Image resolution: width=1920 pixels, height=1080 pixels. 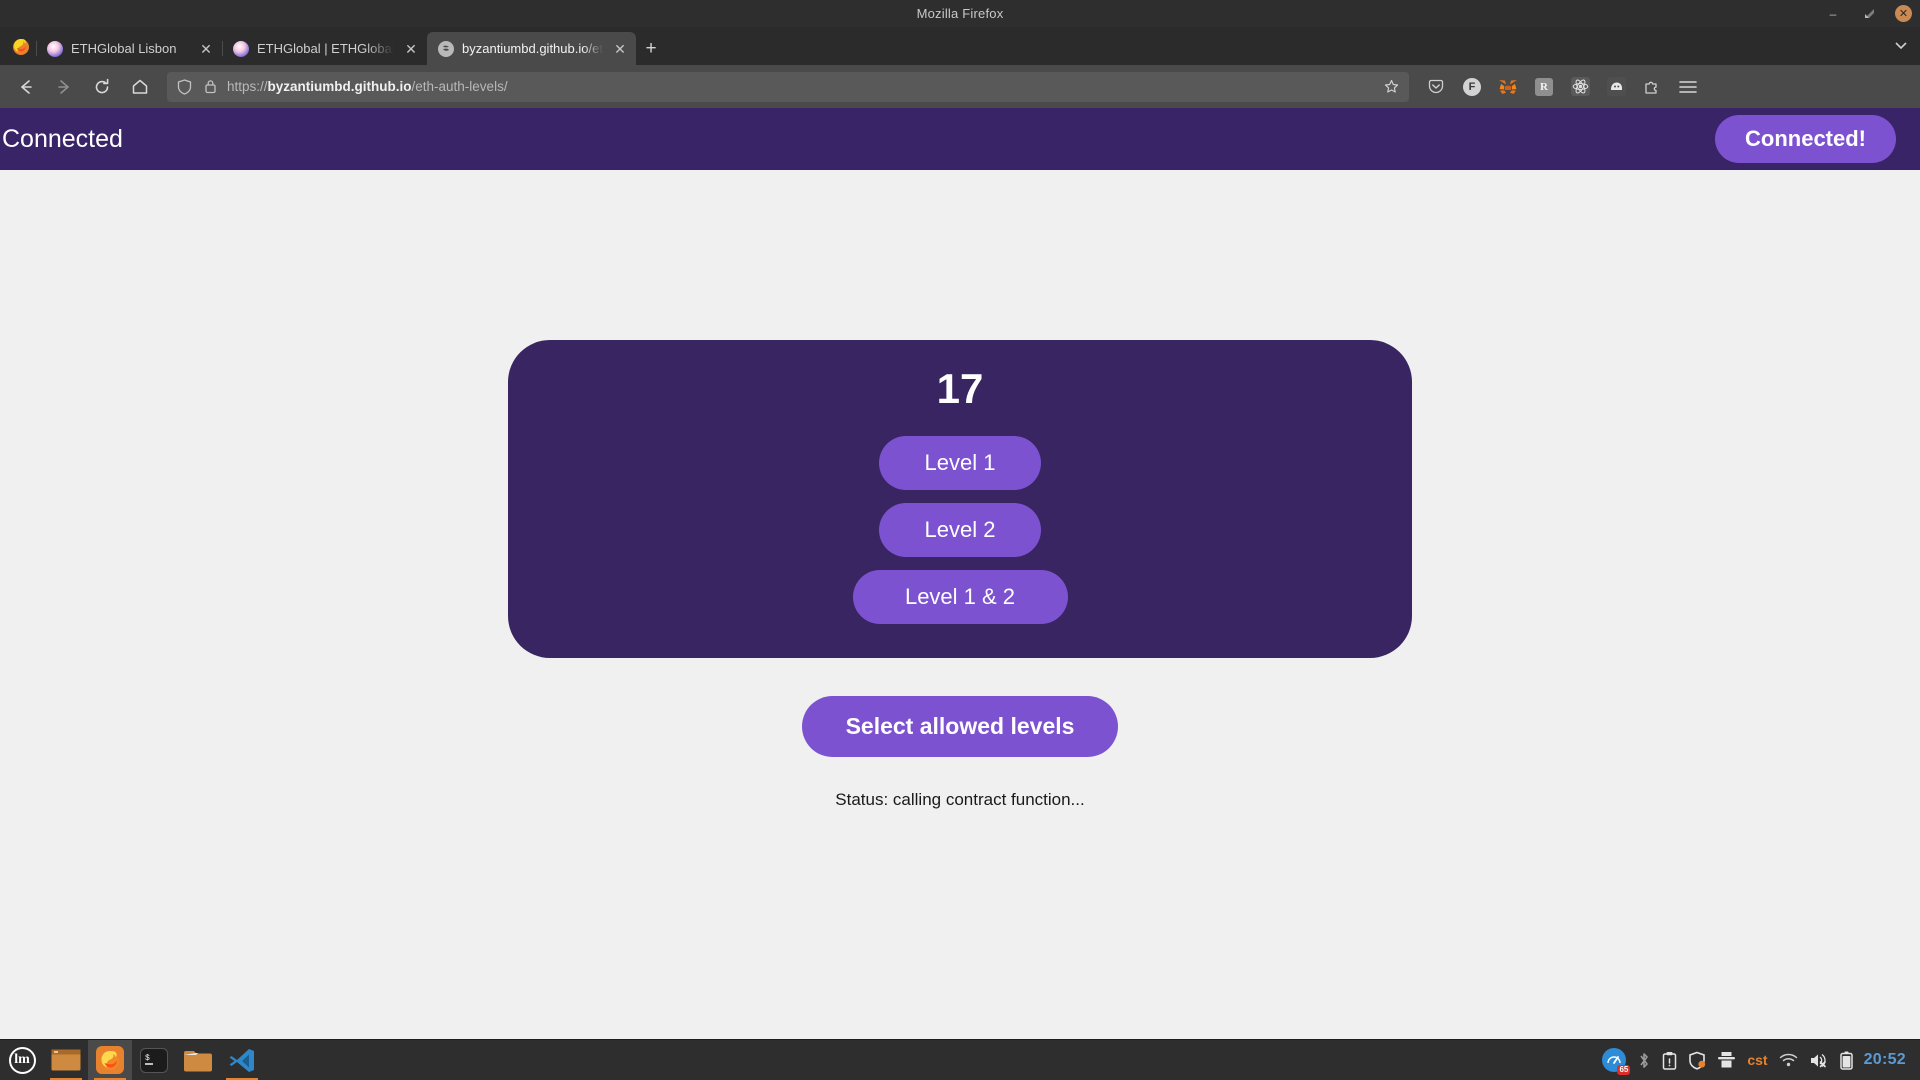 What do you see at coordinates (1616, 1061) in the screenshot?
I see `speedtest-icon: 65` at bounding box center [1616, 1061].